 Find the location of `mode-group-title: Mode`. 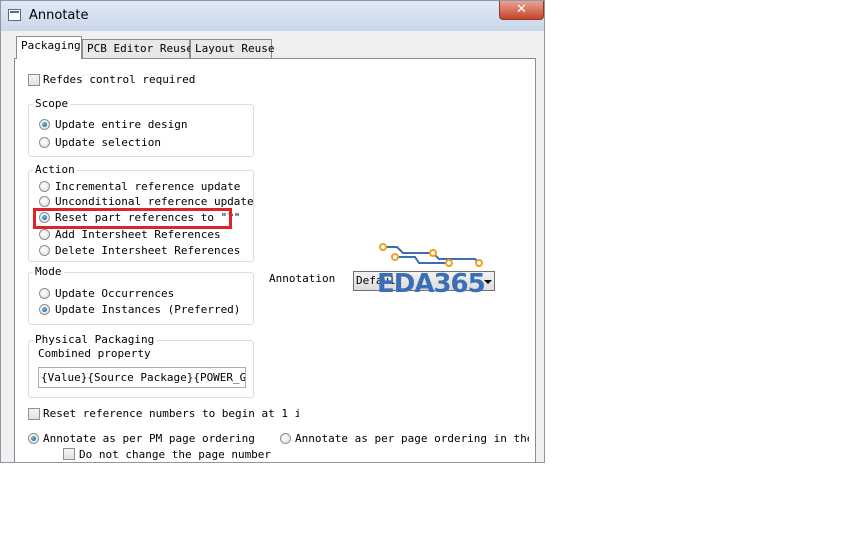

mode-group-title: Mode is located at coordinates (48, 271).